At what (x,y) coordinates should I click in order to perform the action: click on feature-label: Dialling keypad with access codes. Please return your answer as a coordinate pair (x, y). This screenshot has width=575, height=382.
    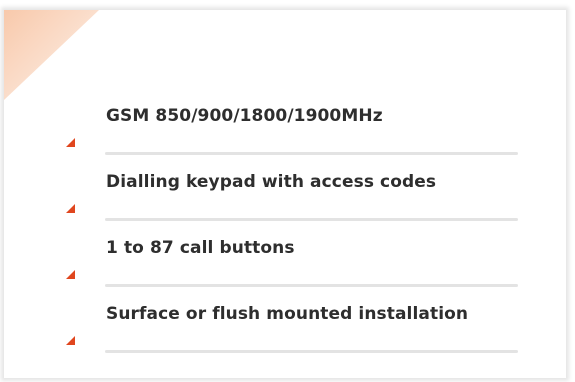
    Looking at the image, I should click on (271, 182).